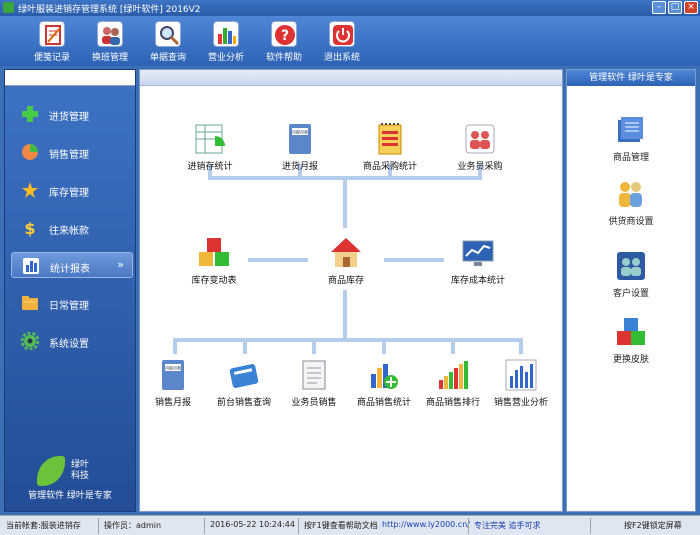  I want to click on house-icon, so click(346, 252).